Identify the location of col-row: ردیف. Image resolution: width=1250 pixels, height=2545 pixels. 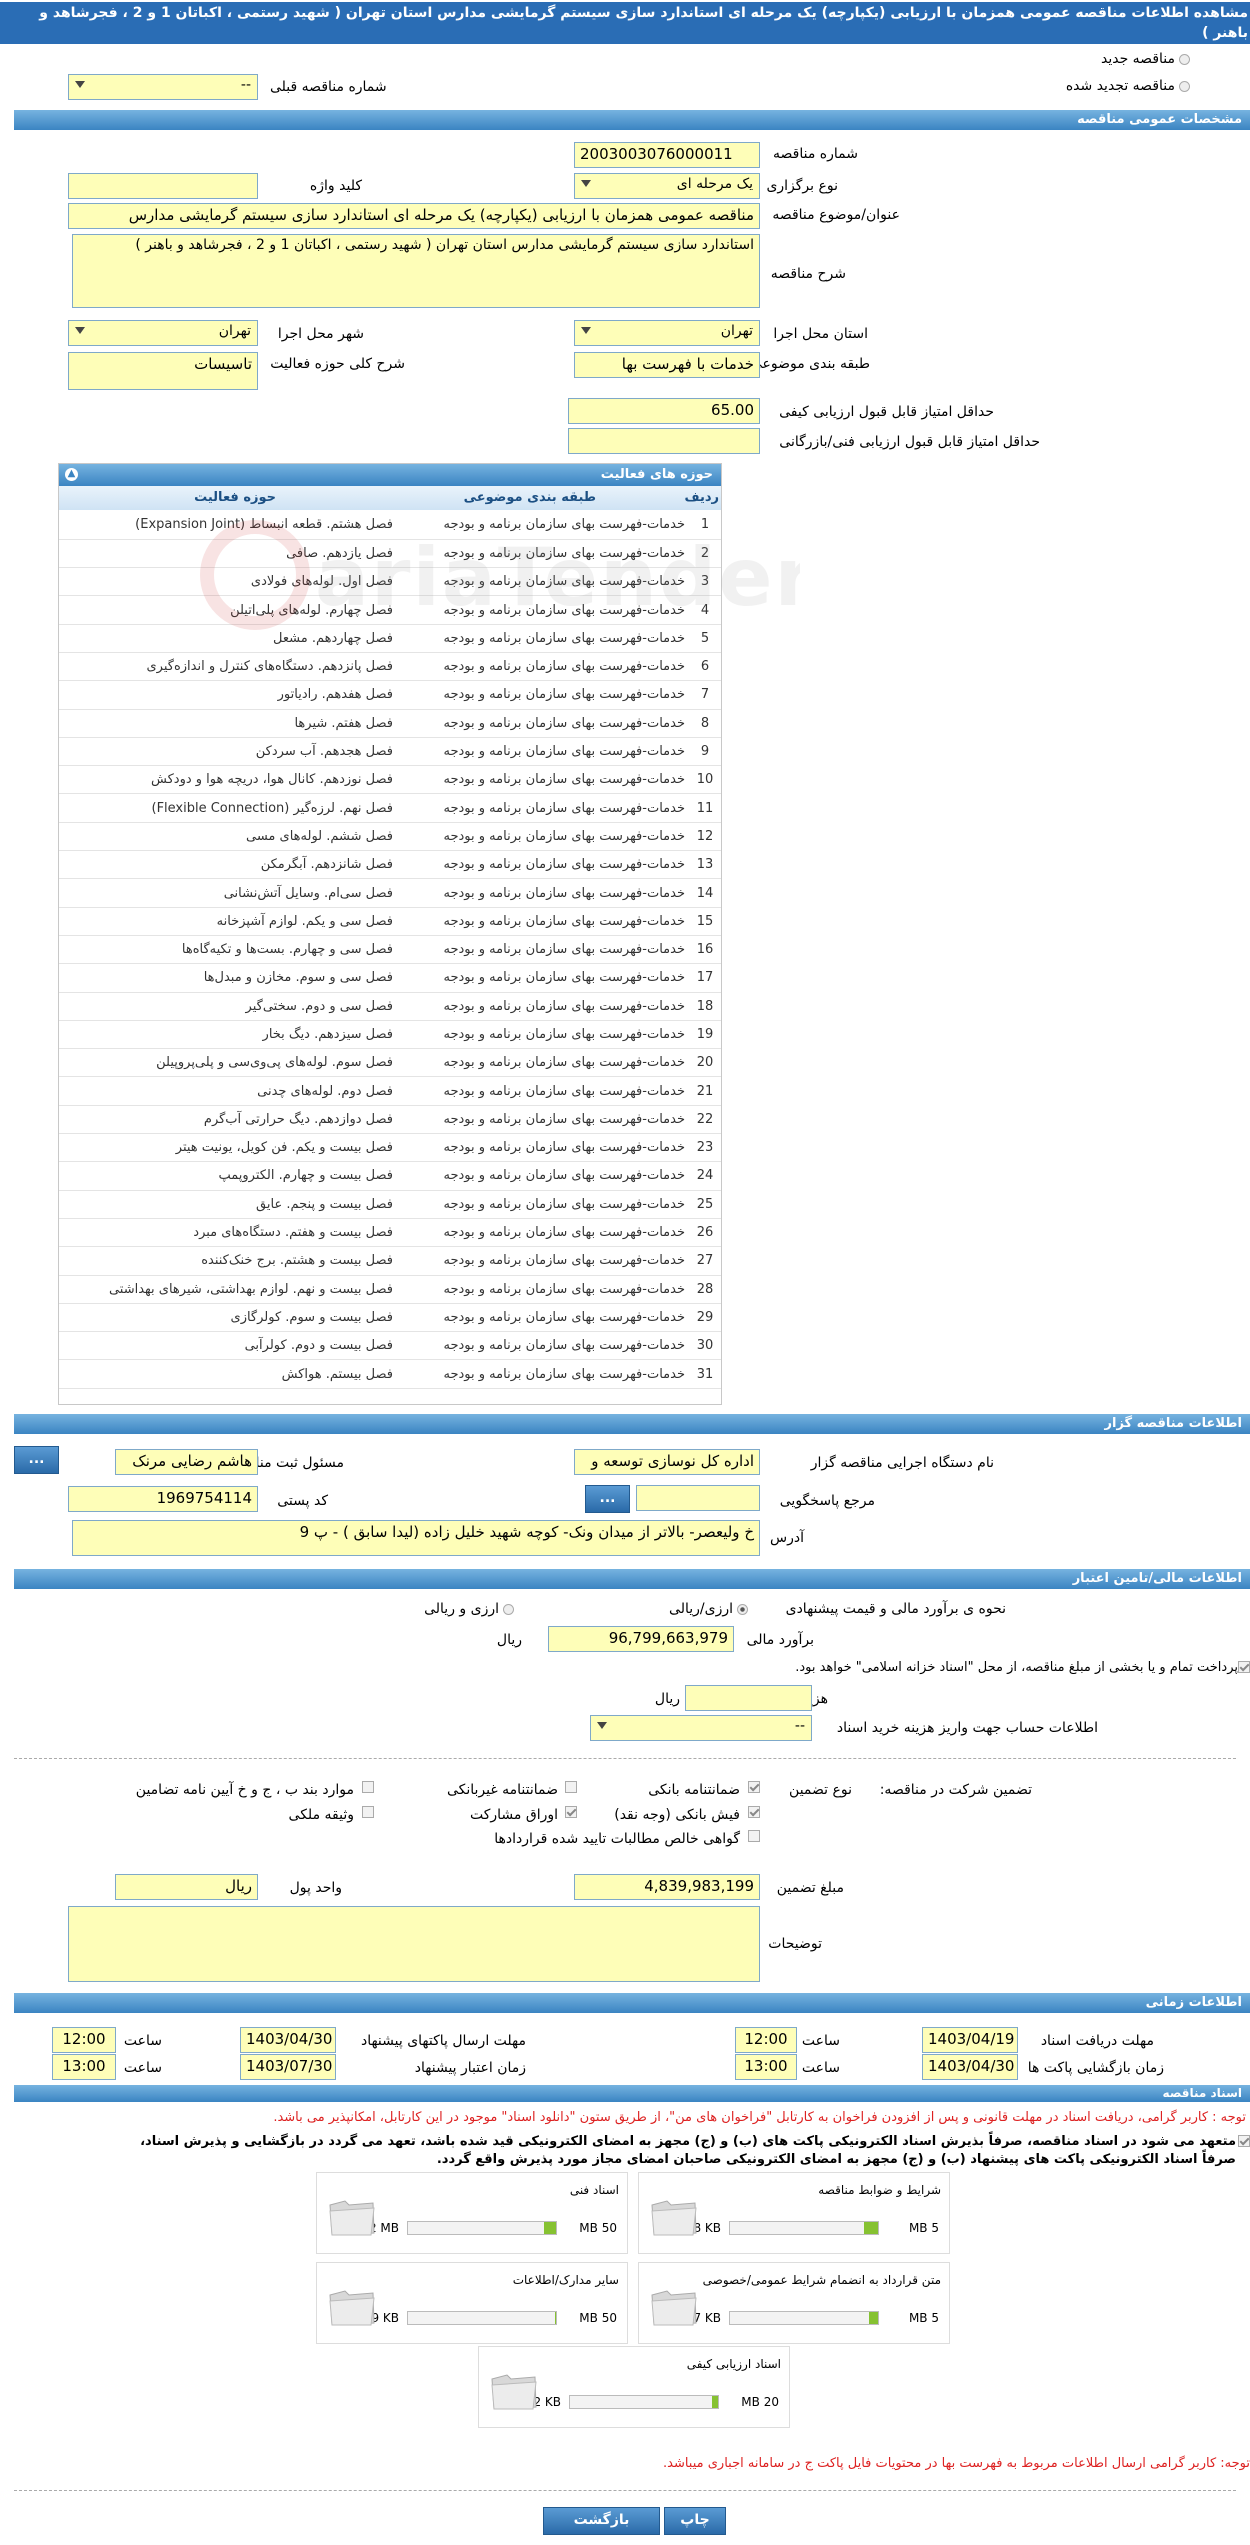
(701, 497).